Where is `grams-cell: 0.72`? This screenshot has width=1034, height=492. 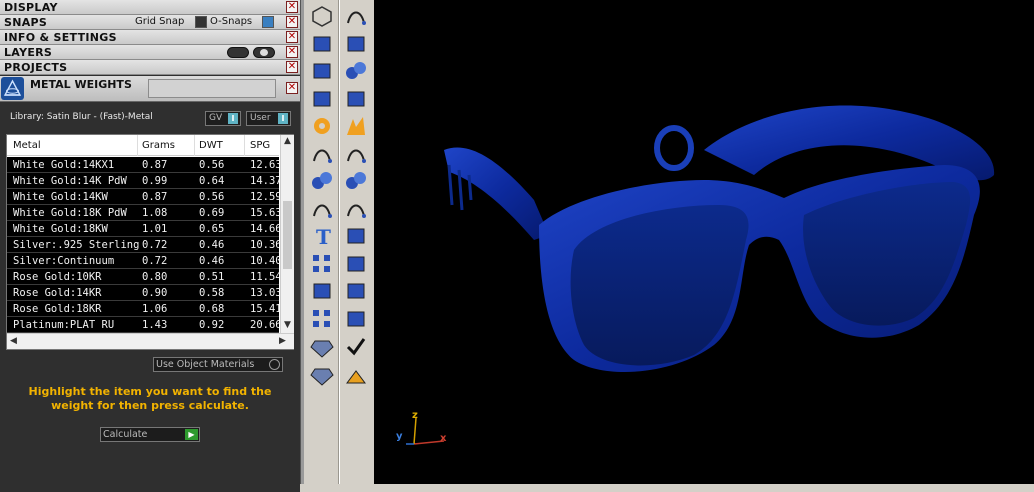 grams-cell: 0.72 is located at coordinates (155, 245).